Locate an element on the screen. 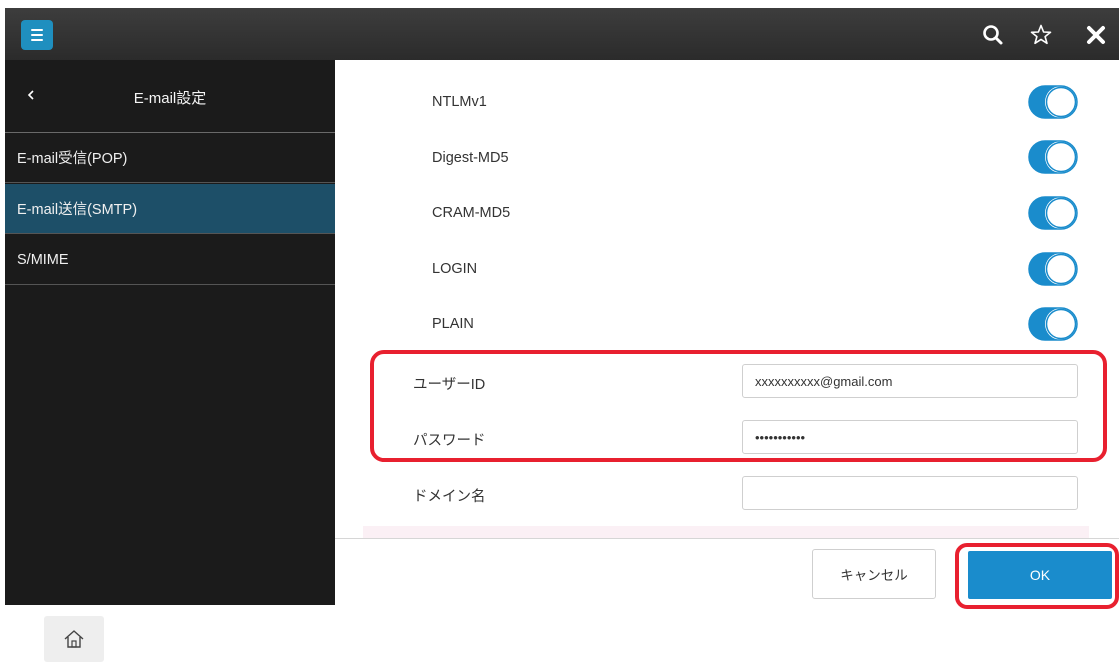 The width and height of the screenshot is (1119, 665). sidebar-header: E-mail設定 is located at coordinates (170, 96).